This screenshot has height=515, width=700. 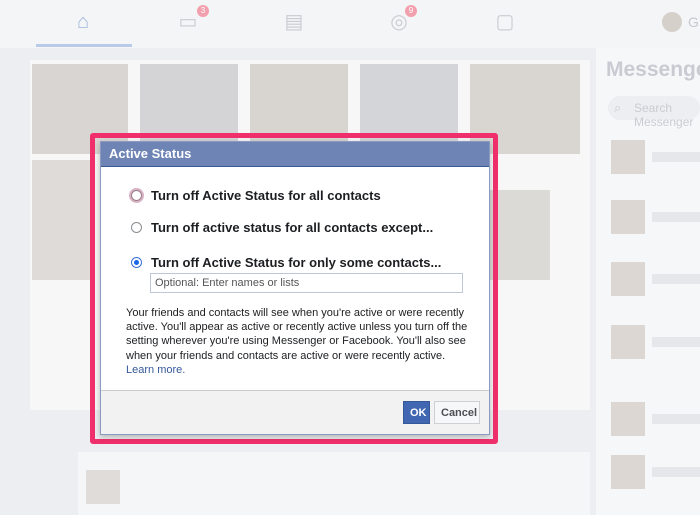 What do you see at coordinates (83, 22) in the screenshot?
I see `home-icon: ⌂` at bounding box center [83, 22].